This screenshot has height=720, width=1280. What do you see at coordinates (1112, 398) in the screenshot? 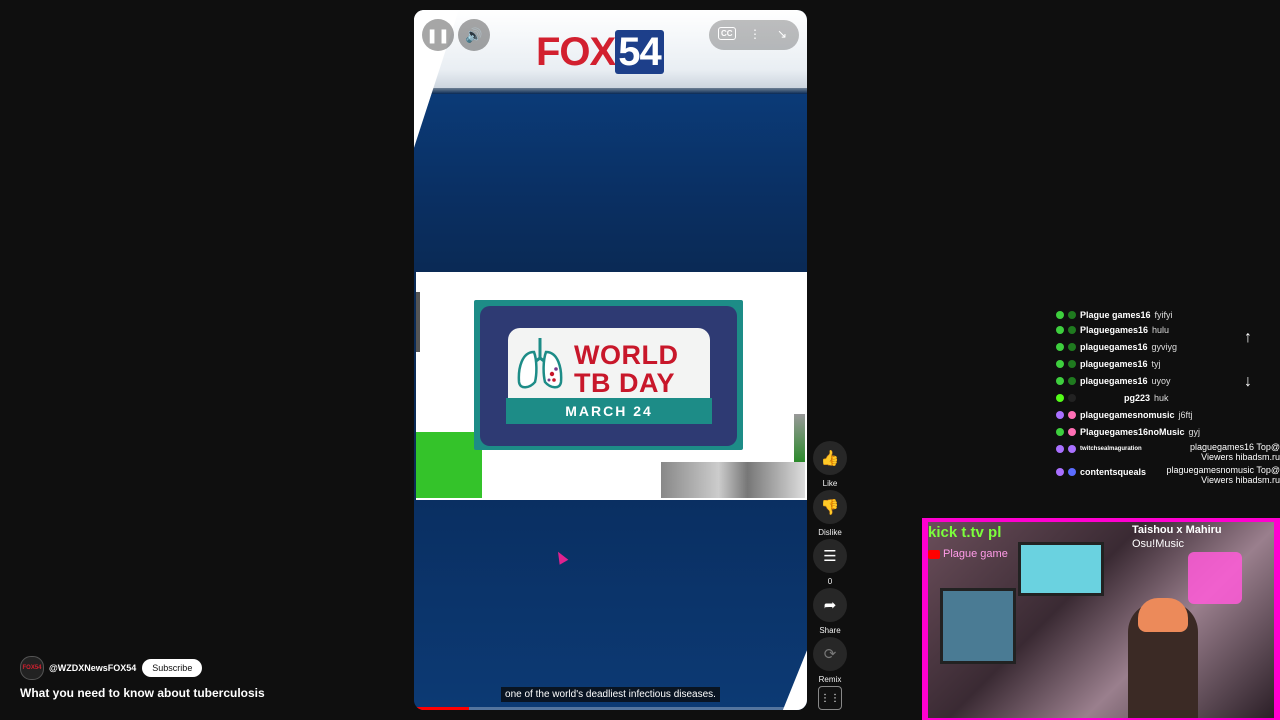
I see `chat-row: pg223 huk` at bounding box center [1112, 398].